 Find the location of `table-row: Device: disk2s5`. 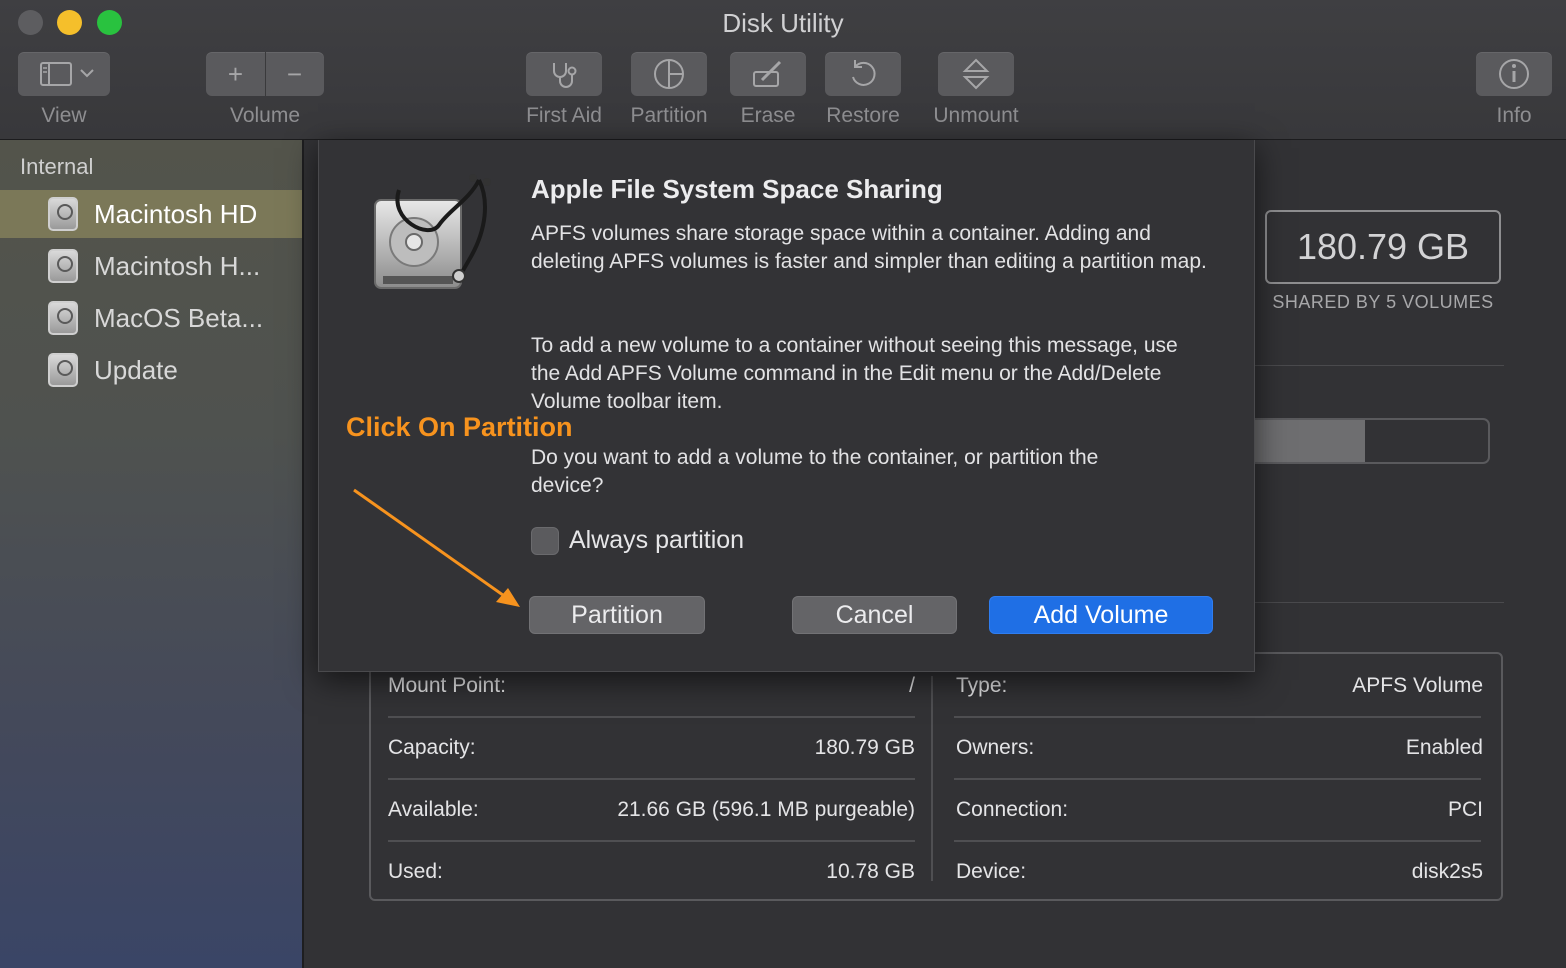

table-row: Device: disk2s5 is located at coordinates (1219, 872).